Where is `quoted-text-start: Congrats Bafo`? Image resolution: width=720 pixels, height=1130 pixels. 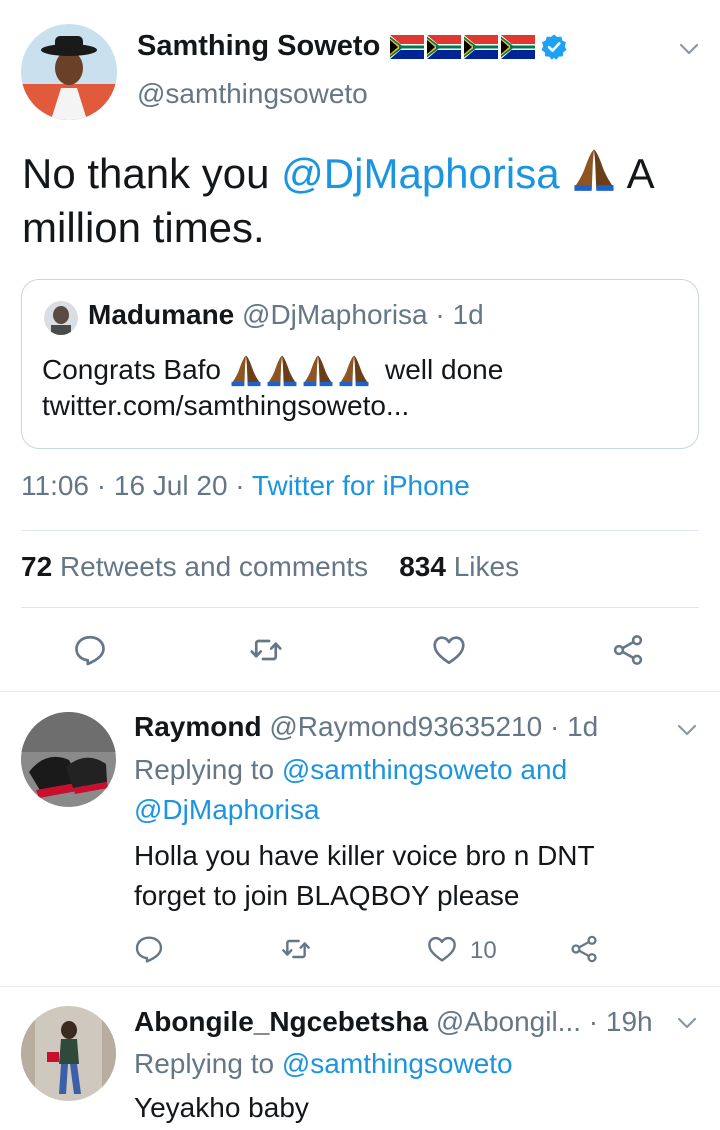 quoted-text-start: Congrats Bafo is located at coordinates (131, 369).